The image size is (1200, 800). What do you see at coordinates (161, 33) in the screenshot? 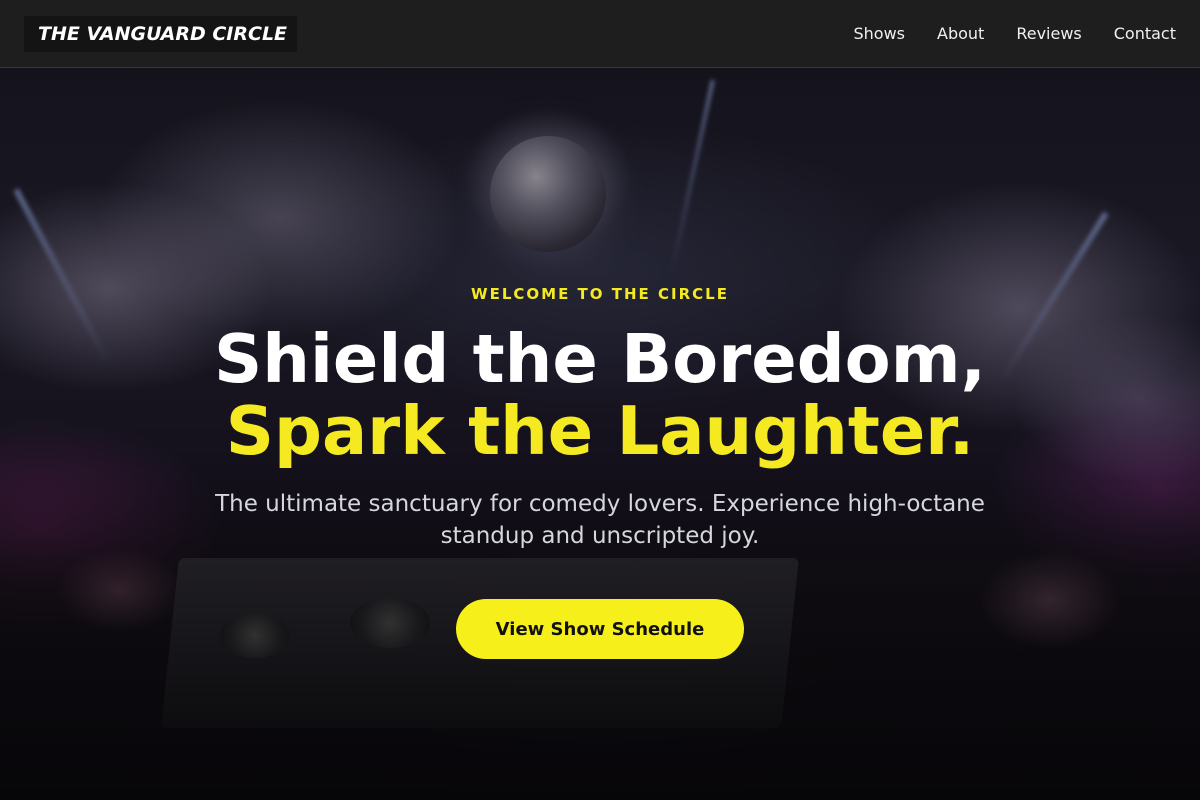
I see `brand-logo: THE VANGUARD CIRCLE` at bounding box center [161, 33].